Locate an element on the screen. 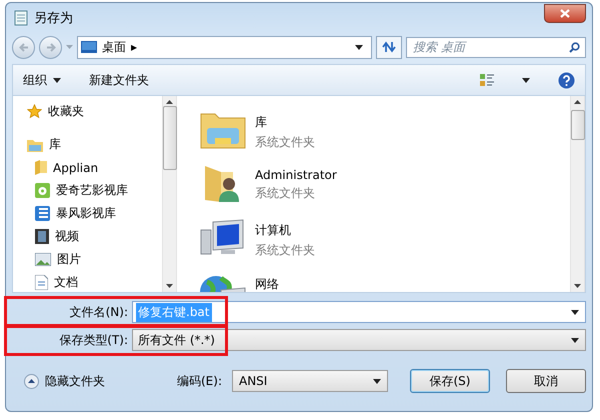 The image size is (600, 420). close-icon is located at coordinates (565, 13).